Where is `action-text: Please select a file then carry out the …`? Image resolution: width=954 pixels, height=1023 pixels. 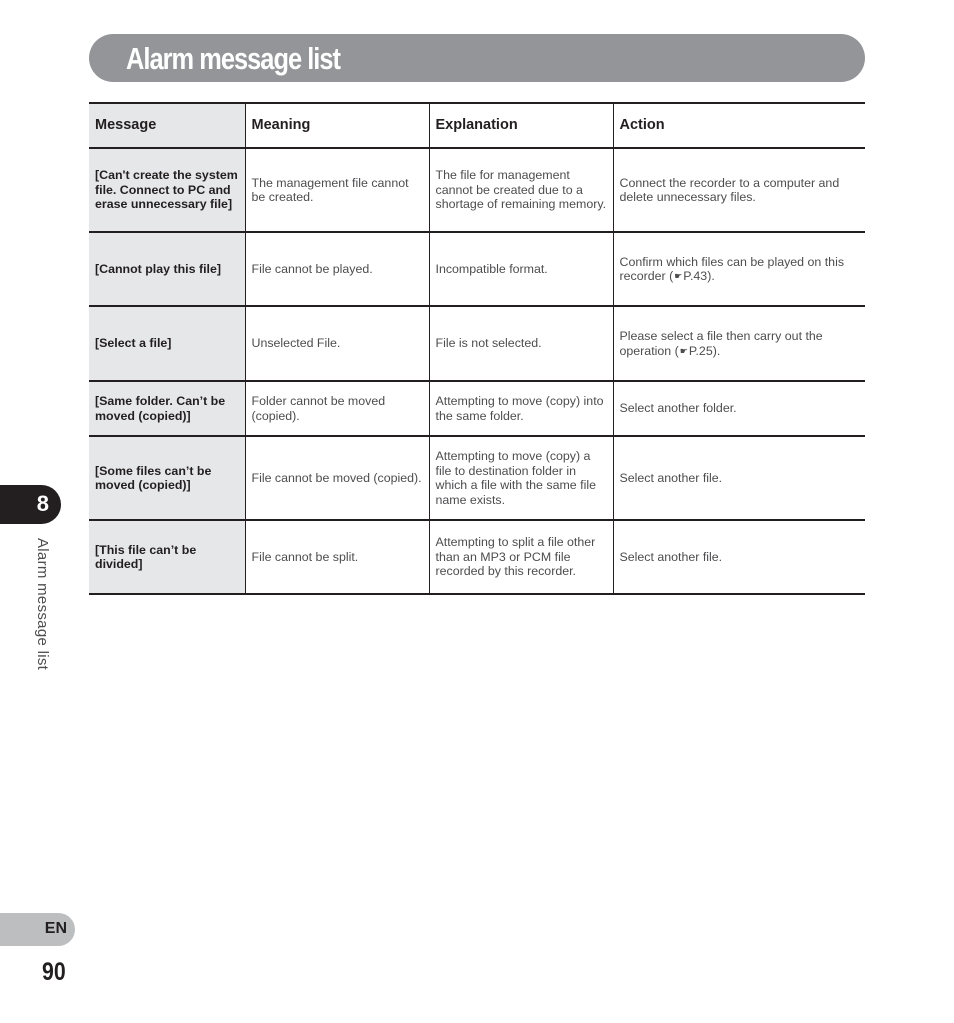 action-text: Please select a file then carry out the … is located at coordinates (721, 343).